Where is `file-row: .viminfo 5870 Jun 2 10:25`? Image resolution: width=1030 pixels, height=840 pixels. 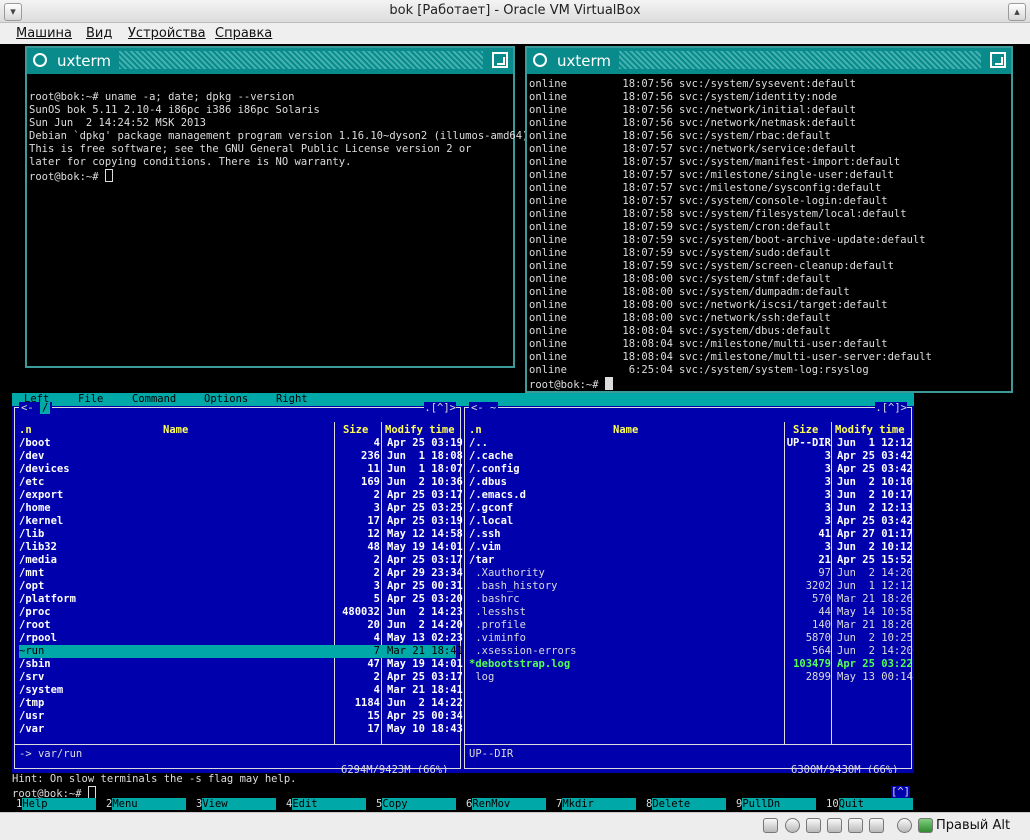
file-row: .viminfo 5870 Jun 2 10:25 is located at coordinates (691, 638).